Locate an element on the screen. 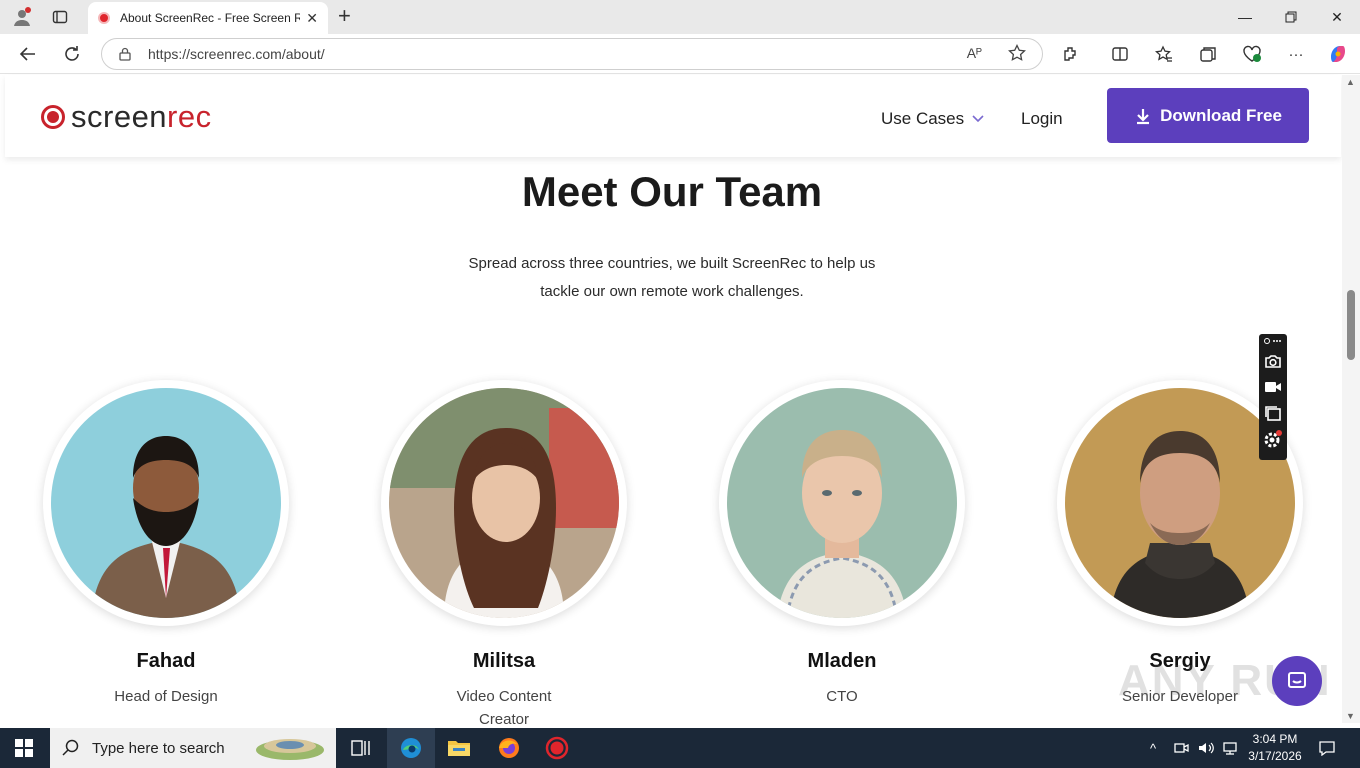 This screenshot has height=768, width=1360. page-title: Meet Our Team is located at coordinates (672, 191).